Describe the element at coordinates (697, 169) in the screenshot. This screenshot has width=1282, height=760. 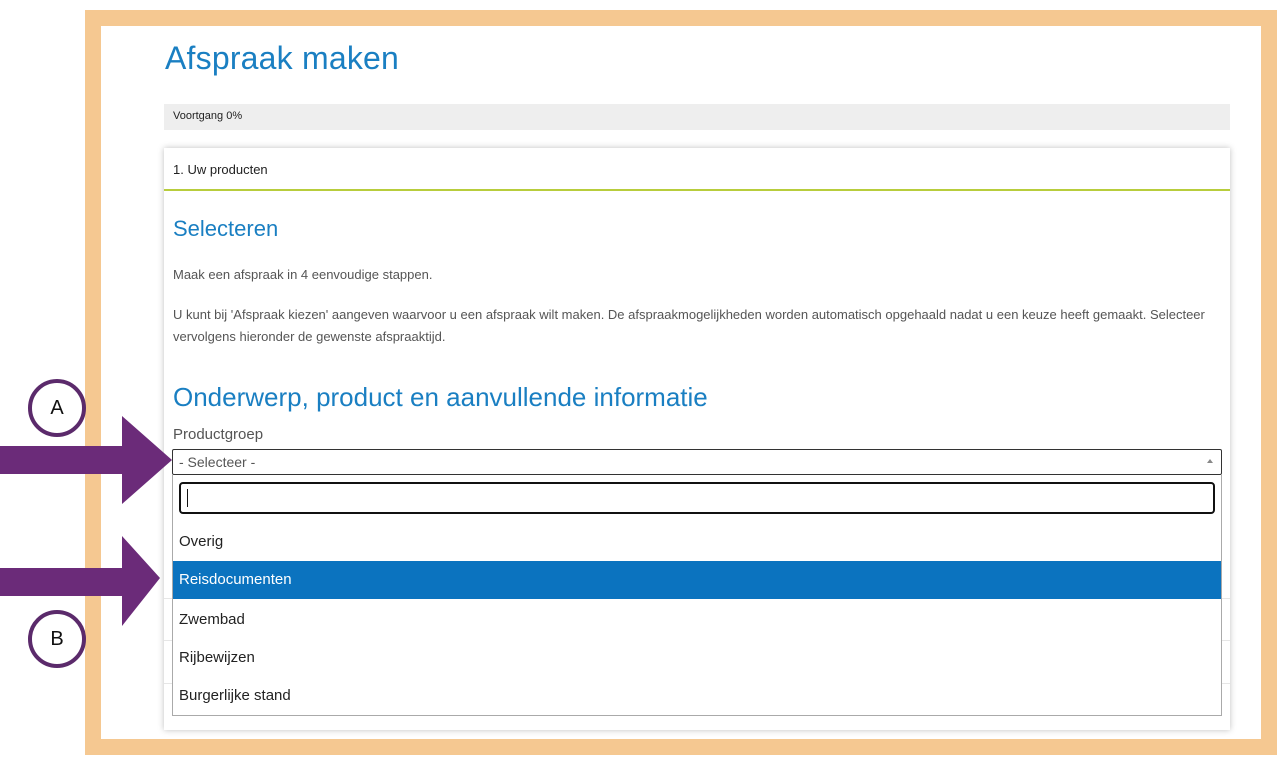
I see `step-header: 1. Uw producten` at that location.